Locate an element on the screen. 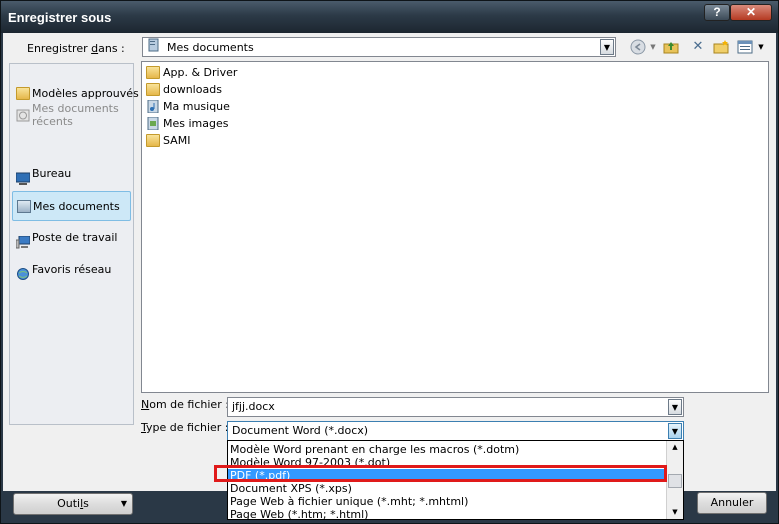  title-bar: Enregistrer sous ? ✕ is located at coordinates (389, 17).